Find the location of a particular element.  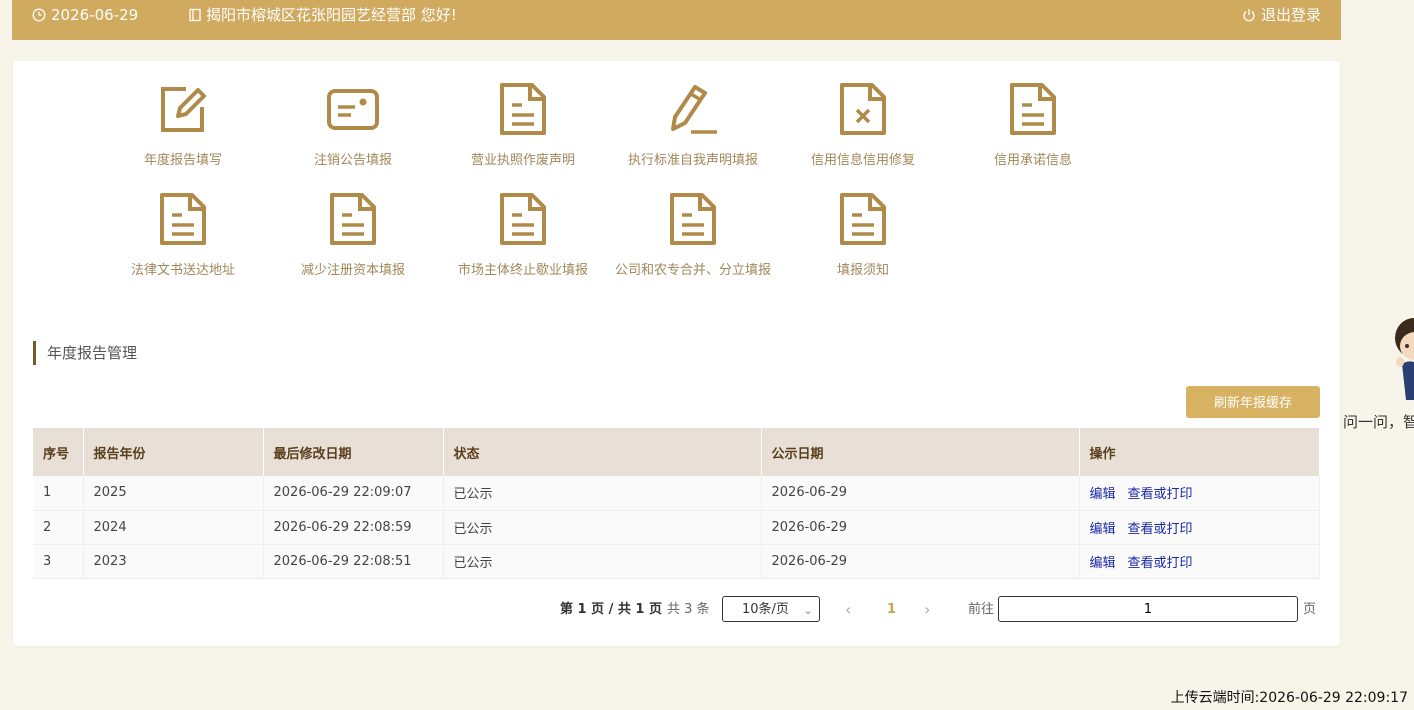

menu-label: 法律文书送达地址 is located at coordinates (182, 270).